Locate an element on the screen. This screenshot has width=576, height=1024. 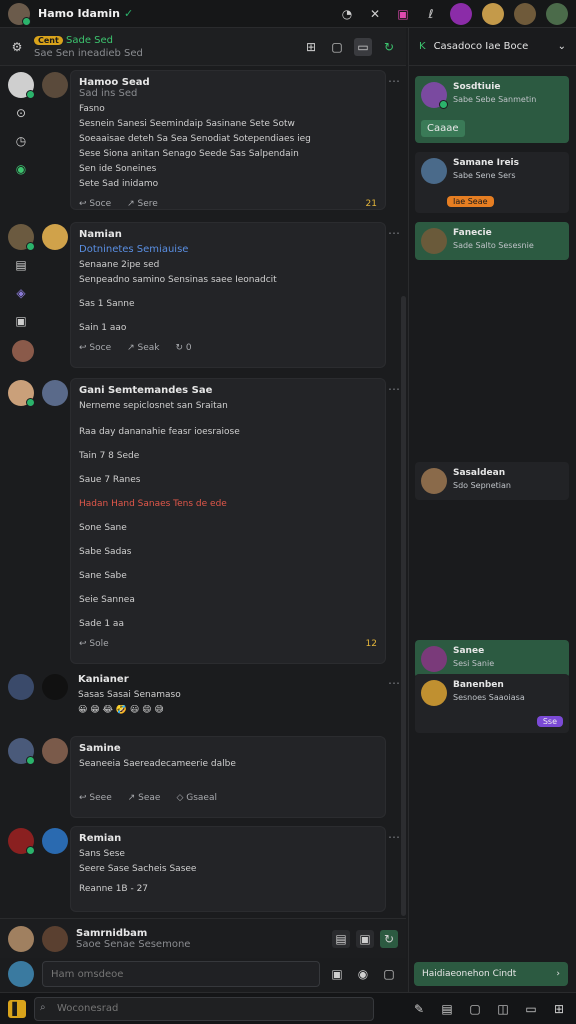
post-author: Samine is located at coordinates (228, 748).